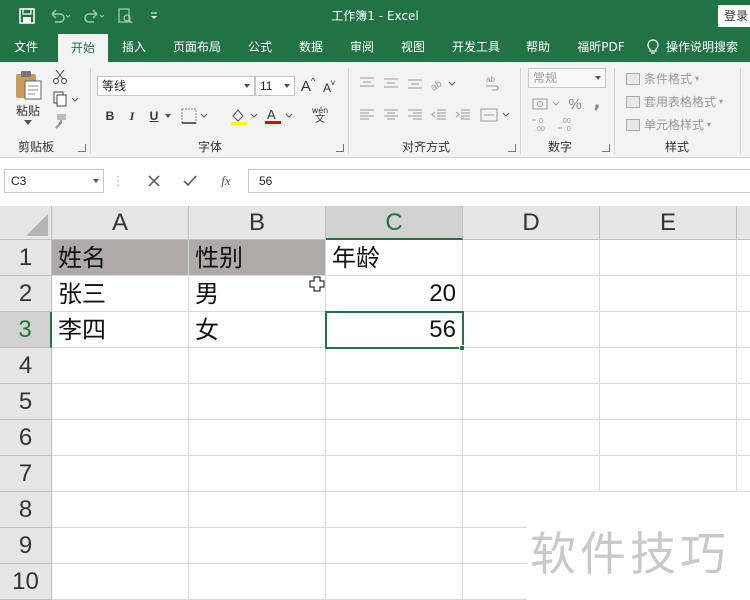  I want to click on font-size-select: 11, so click(275, 86).